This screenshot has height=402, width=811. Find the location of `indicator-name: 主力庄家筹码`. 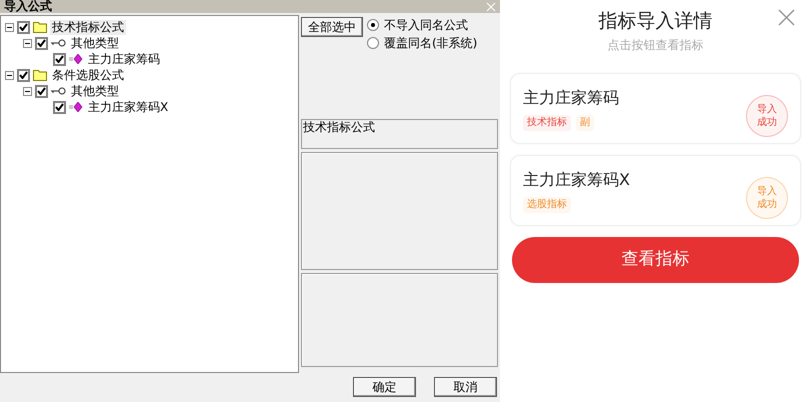

indicator-name: 主力庄家筹码 is located at coordinates (571, 97).